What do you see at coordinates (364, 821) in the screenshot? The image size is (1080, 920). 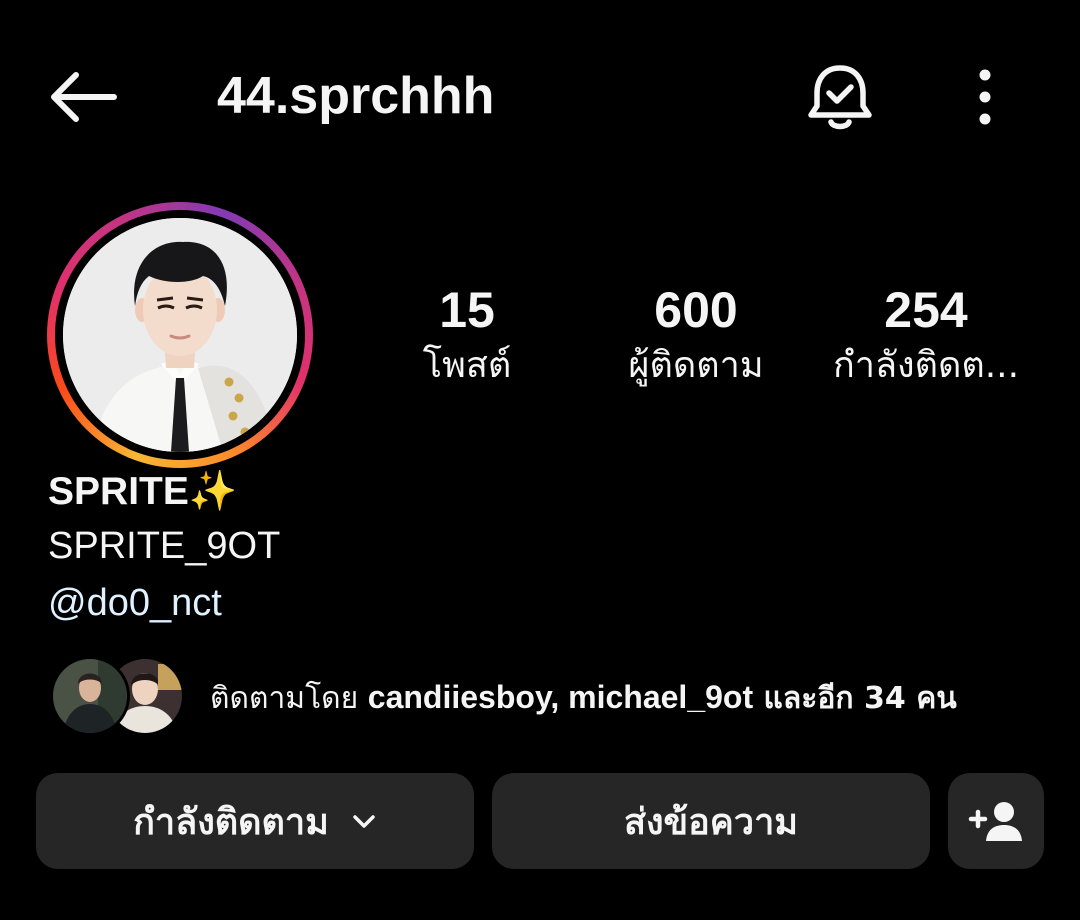 I see `chevron-down-icon` at bounding box center [364, 821].